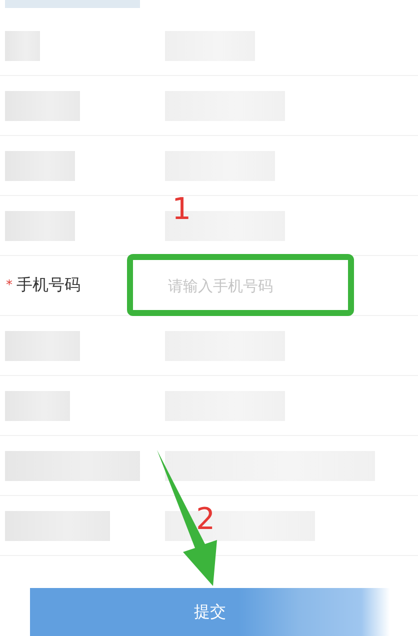  Describe the element at coordinates (206, 519) in the screenshot. I see `step-number: 2` at that location.